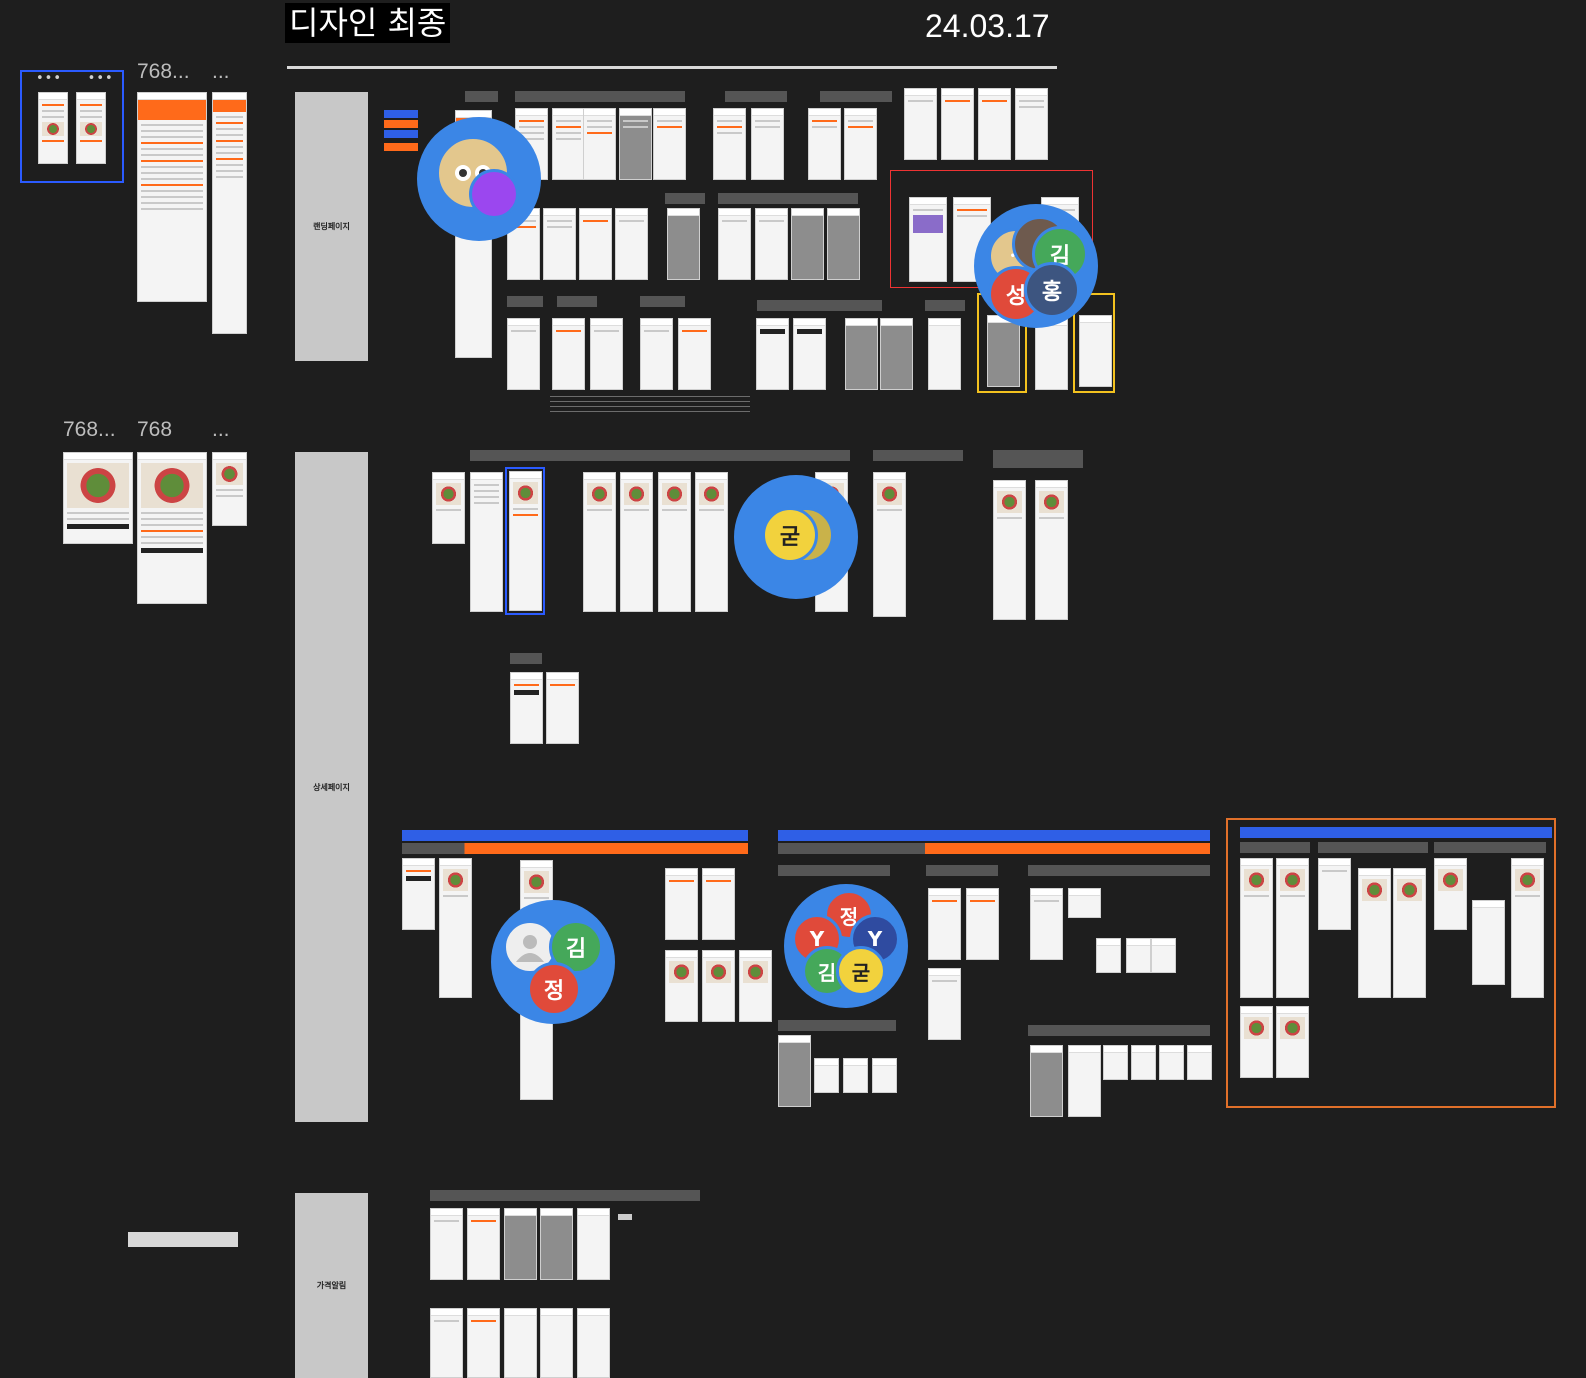 This screenshot has height=1378, width=1586. Describe the element at coordinates (154, 430) in the screenshot. I see `frame-label: 768` at that location.